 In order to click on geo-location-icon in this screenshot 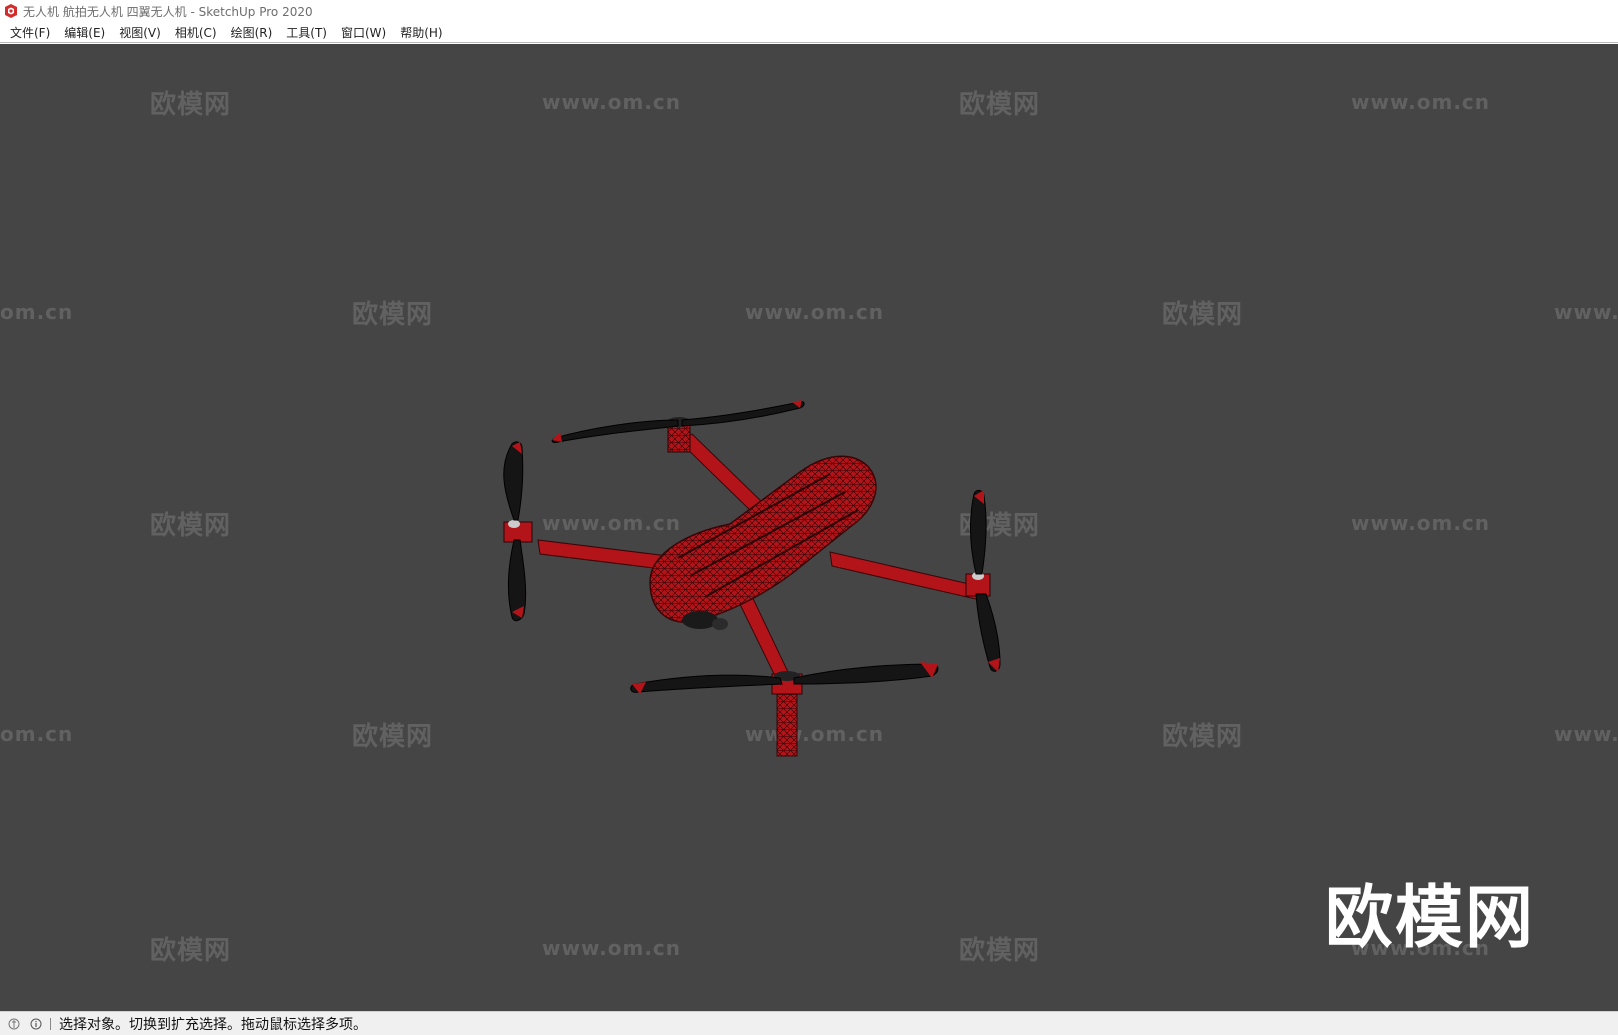, I will do `click(14, 1024)`.